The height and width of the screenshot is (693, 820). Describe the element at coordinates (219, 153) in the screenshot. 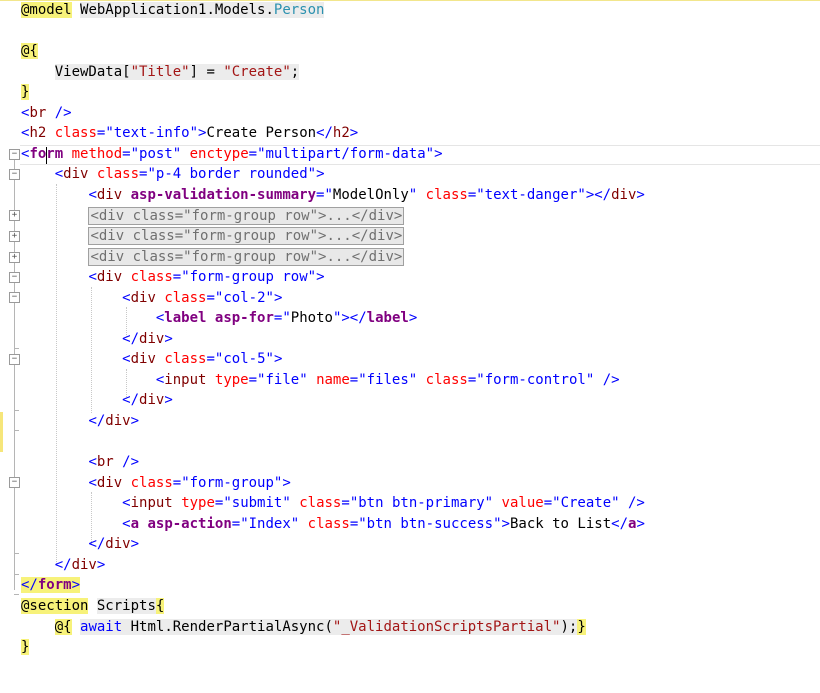

I see `code-token: enctype` at that location.